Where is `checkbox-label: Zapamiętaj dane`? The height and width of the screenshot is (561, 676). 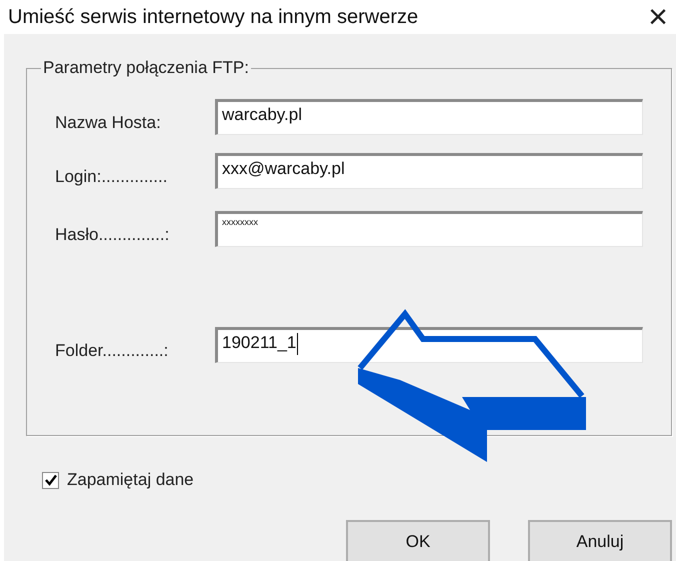 checkbox-label: Zapamiętaj dane is located at coordinates (130, 480).